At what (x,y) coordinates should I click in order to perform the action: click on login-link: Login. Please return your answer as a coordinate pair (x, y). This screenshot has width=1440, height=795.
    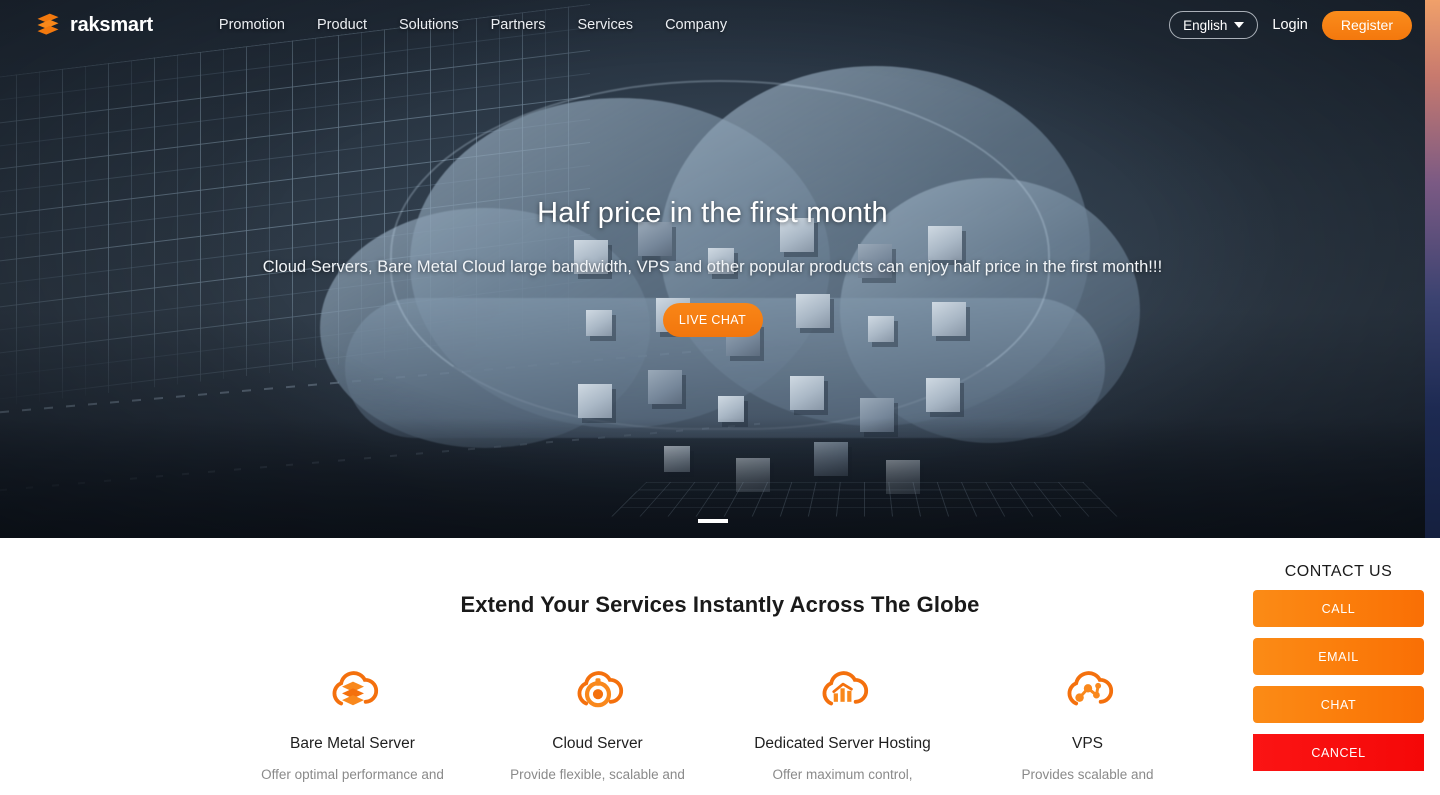
    Looking at the image, I should click on (1289, 25).